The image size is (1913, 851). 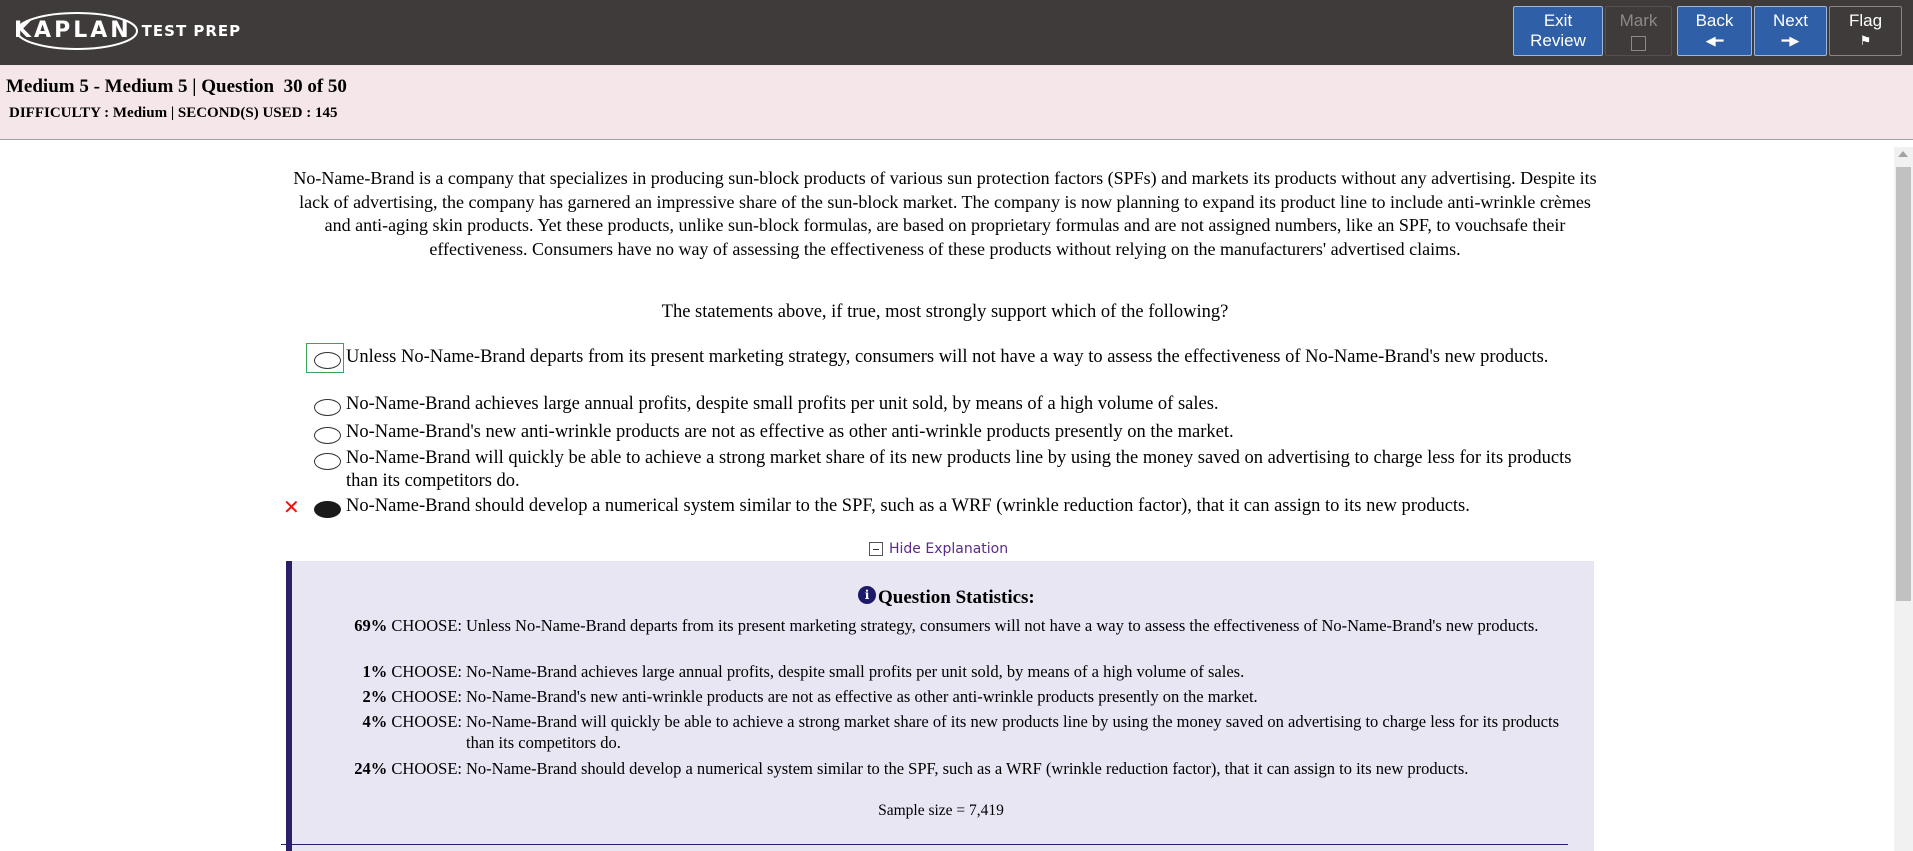 I want to click on scroll-thumb, so click(x=1903, y=384).